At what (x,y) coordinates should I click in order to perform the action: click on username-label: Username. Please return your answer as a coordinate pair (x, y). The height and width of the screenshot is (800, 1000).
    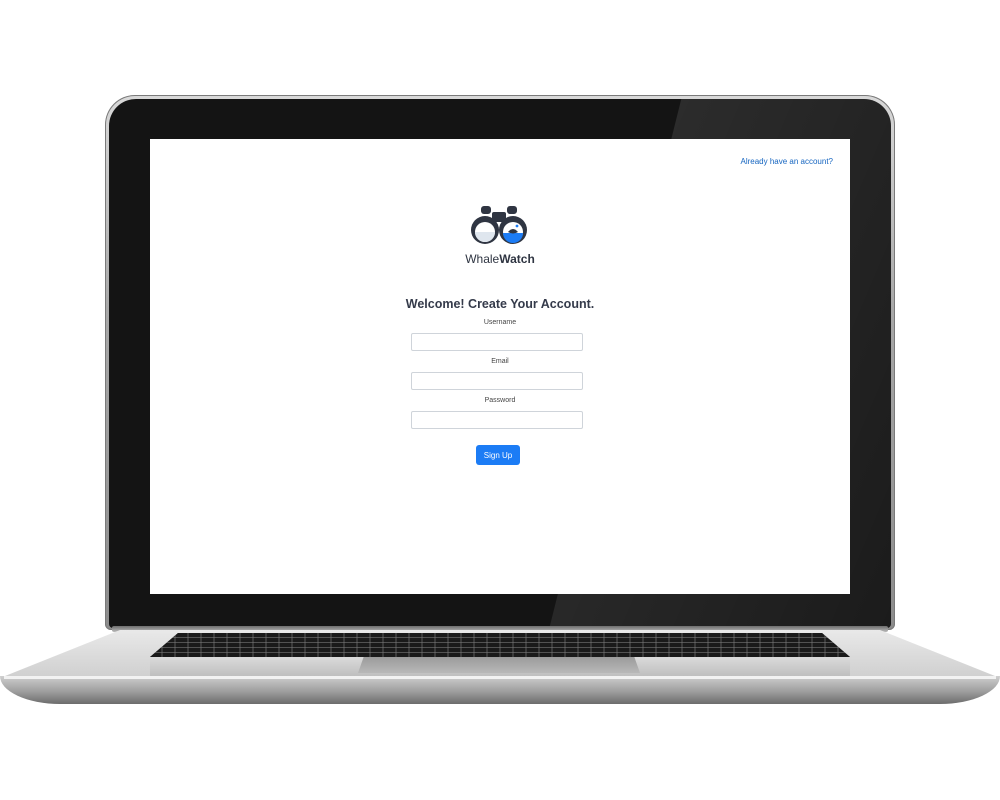
    Looking at the image, I should click on (500, 322).